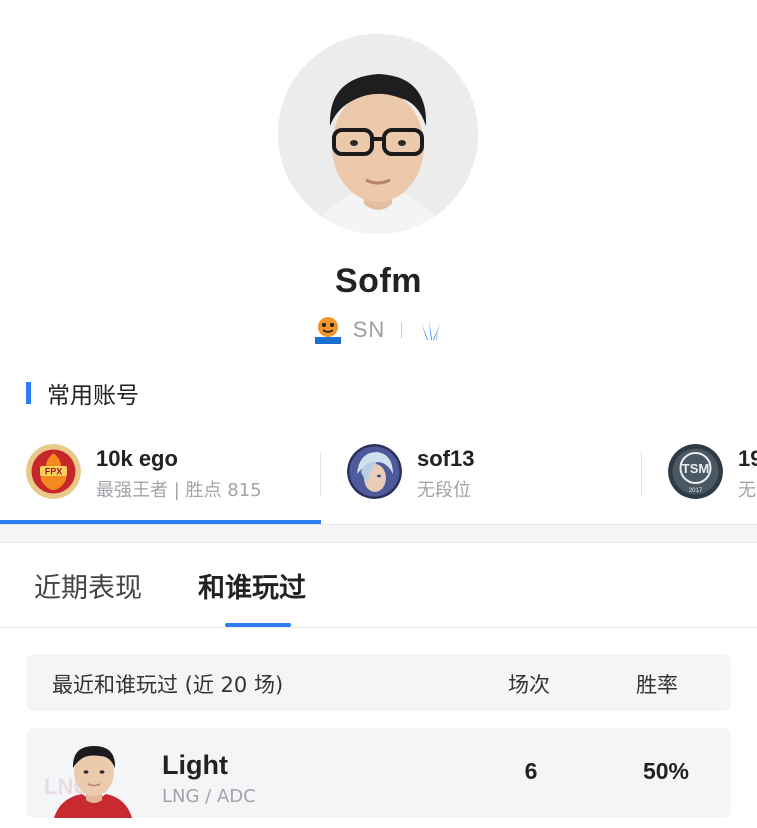 This screenshot has width=757, height=828. What do you see at coordinates (88, 585) in the screenshot?
I see `tab-recent-performance: 近期表现` at bounding box center [88, 585].